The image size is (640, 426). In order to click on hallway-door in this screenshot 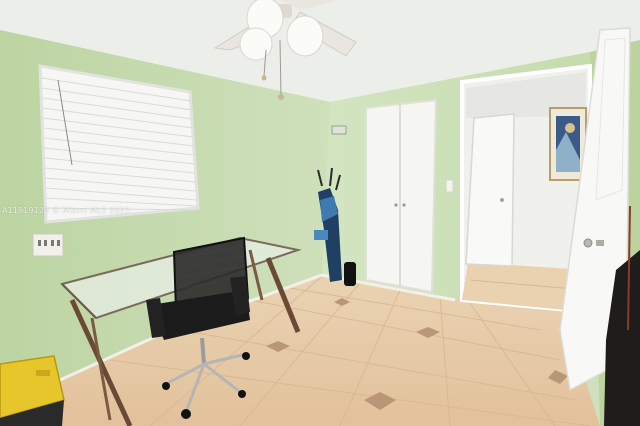, I will do `click(490, 190)`.